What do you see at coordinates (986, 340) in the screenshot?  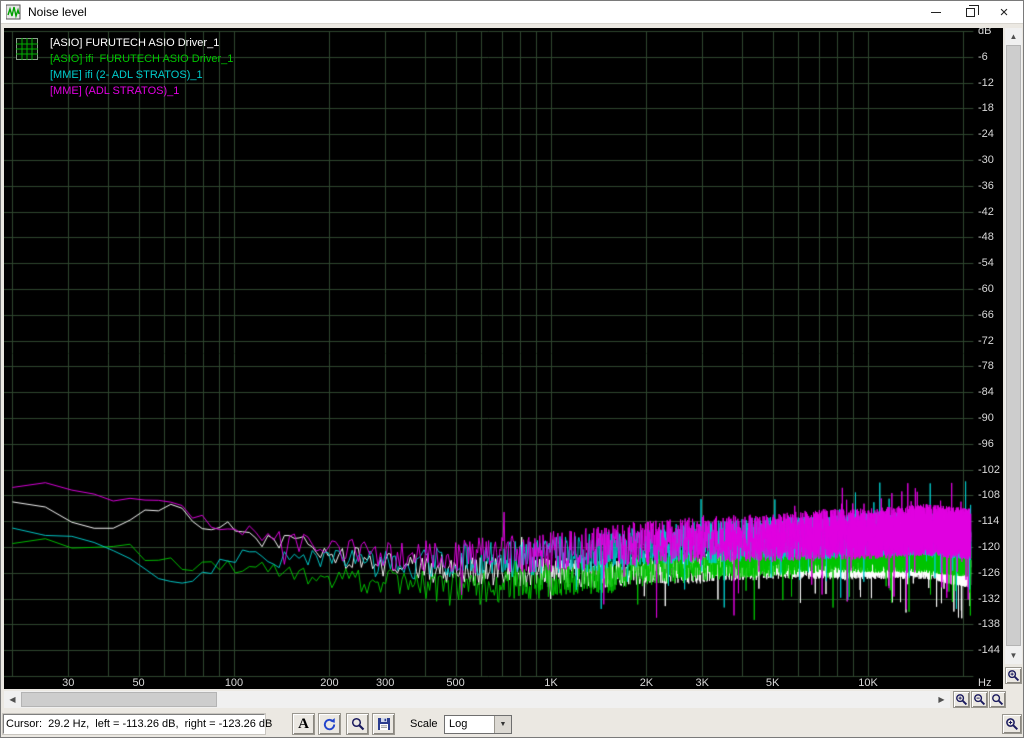 I see `y-axis-tick: -72` at bounding box center [986, 340].